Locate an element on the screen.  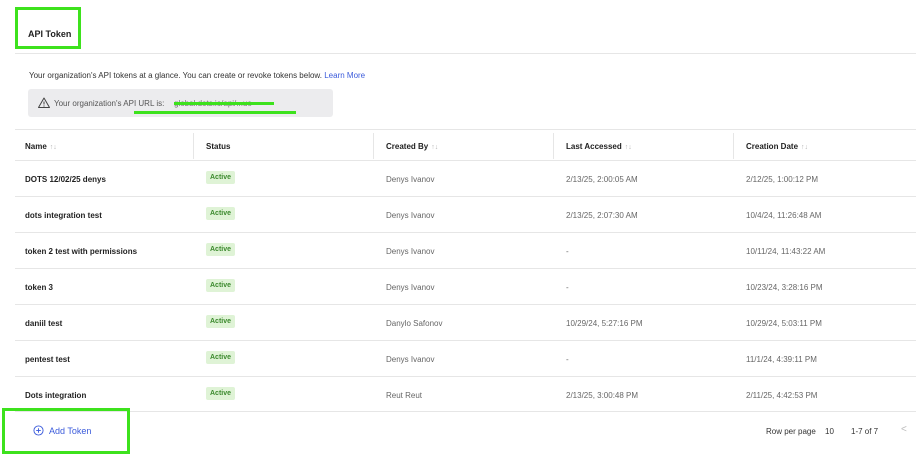
token-name: dots integration test is located at coordinates (63, 215).